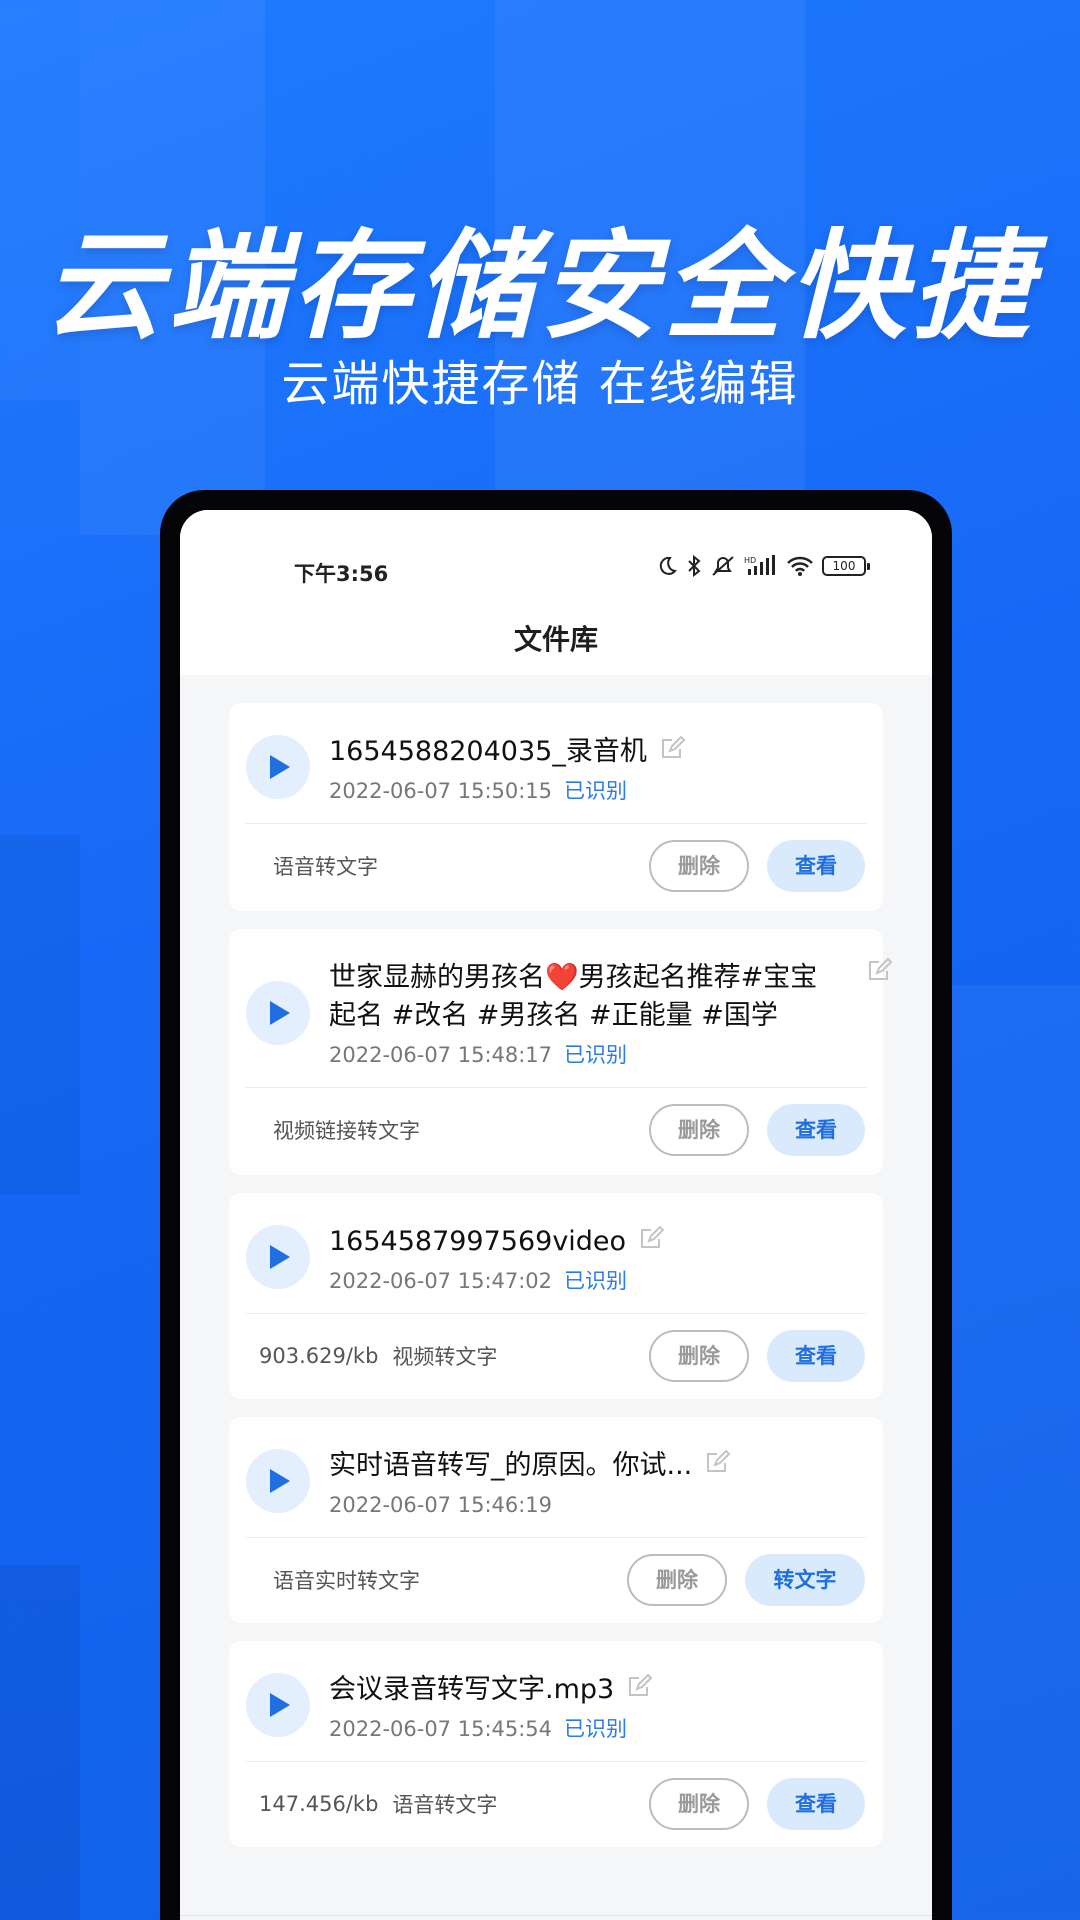 This screenshot has height=1920, width=1080. Describe the element at coordinates (805, 1580) in the screenshot. I see `transcribe-button: 转文字` at that location.